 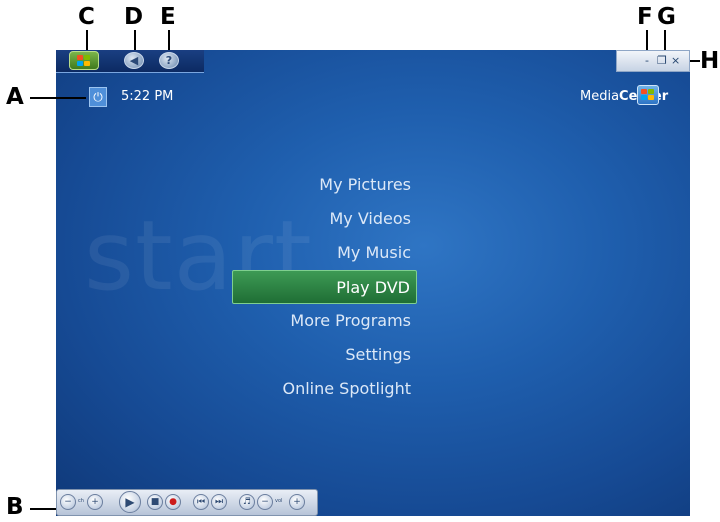 I want to click on close-button: ×, so click(x=675, y=61).